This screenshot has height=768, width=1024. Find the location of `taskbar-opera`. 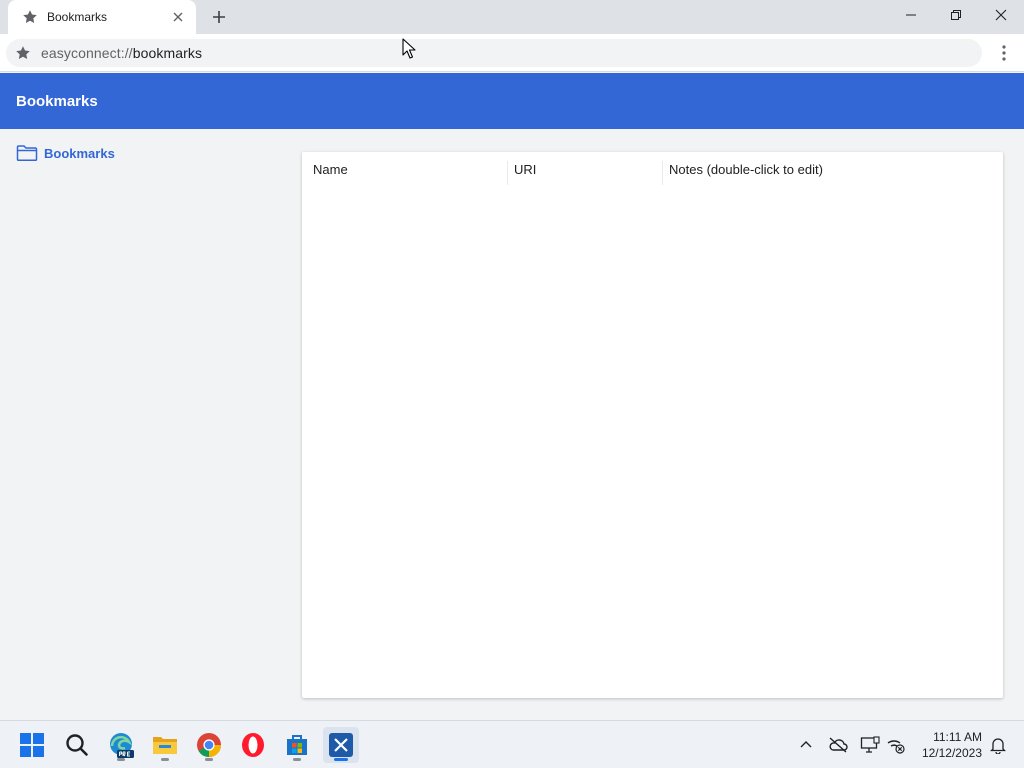

taskbar-opera is located at coordinates (253, 745).